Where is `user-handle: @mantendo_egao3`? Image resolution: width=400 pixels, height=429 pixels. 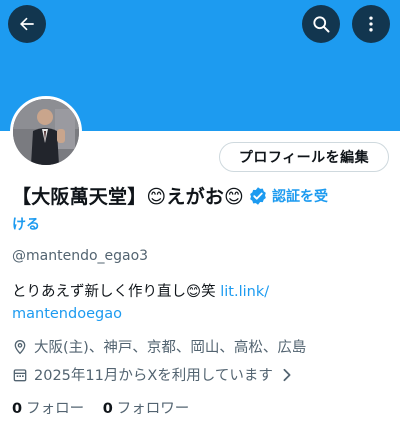
user-handle: @mantendo_egao3 is located at coordinates (80, 256).